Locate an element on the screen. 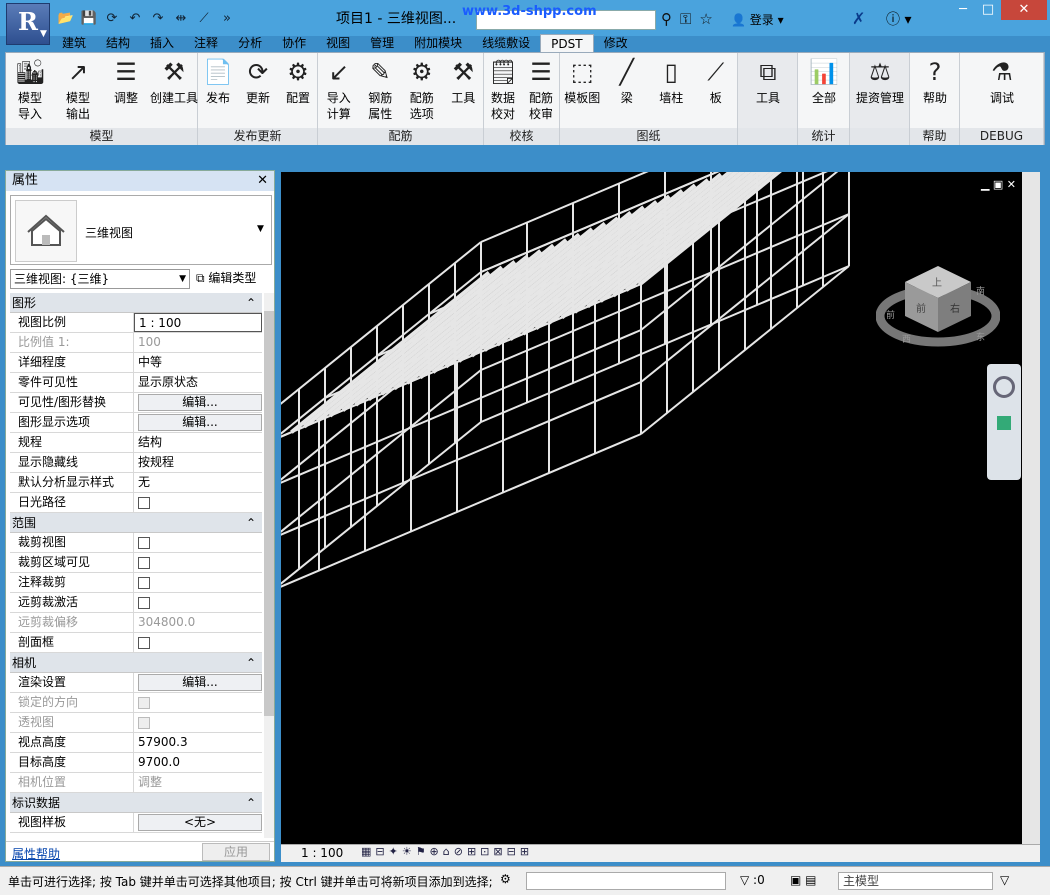  ribbon-button: ⚒ 工具 is located at coordinates (464, 81).